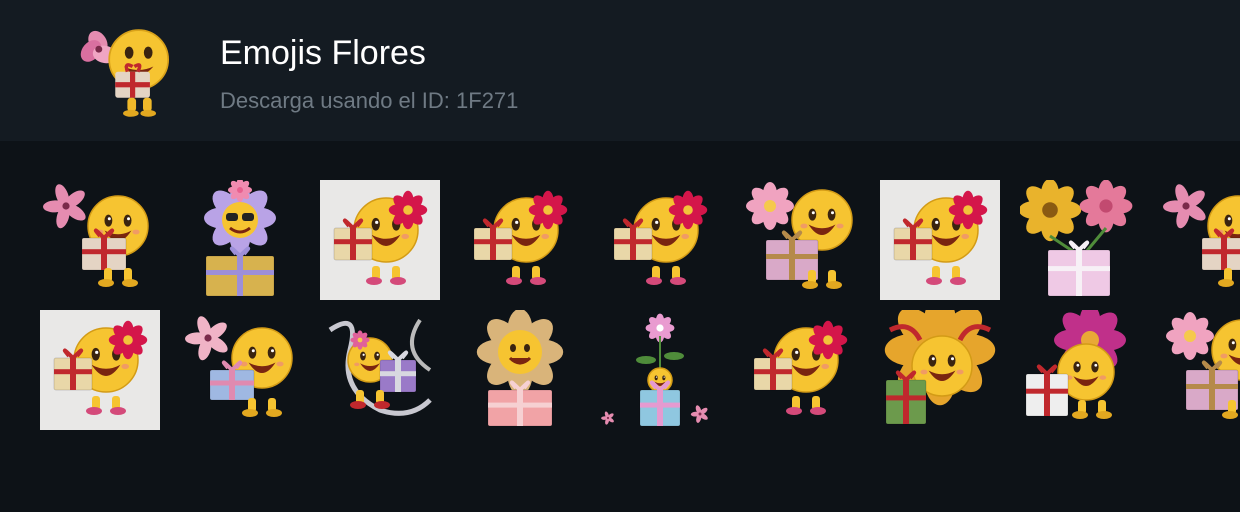 This screenshot has width=1240, height=512. I want to click on emoji-ribbons-gift-icon, so click(380, 367).